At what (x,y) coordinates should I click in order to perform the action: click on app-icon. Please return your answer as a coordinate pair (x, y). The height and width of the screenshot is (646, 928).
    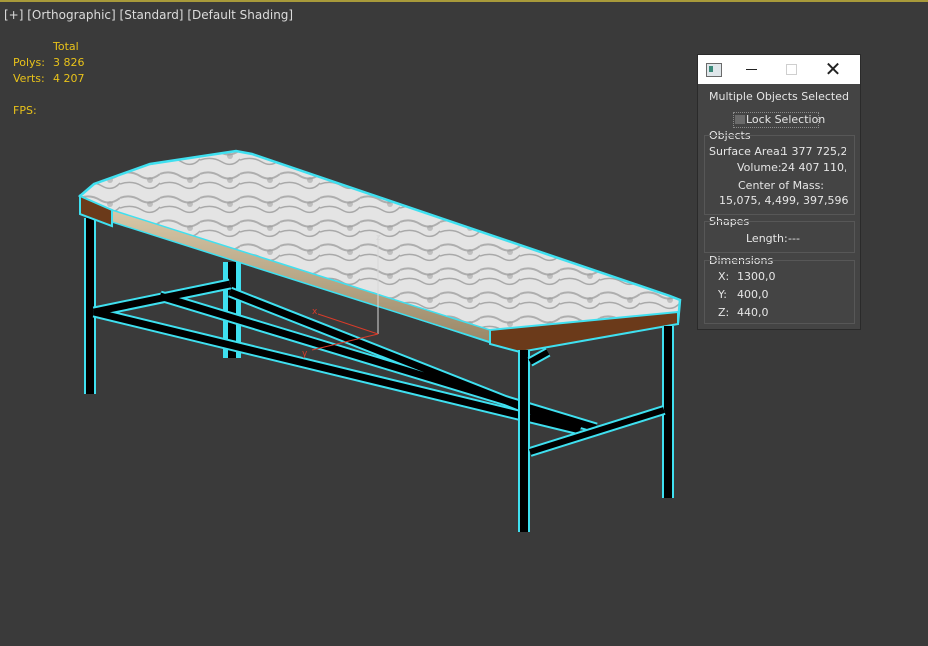
    Looking at the image, I should click on (714, 70).